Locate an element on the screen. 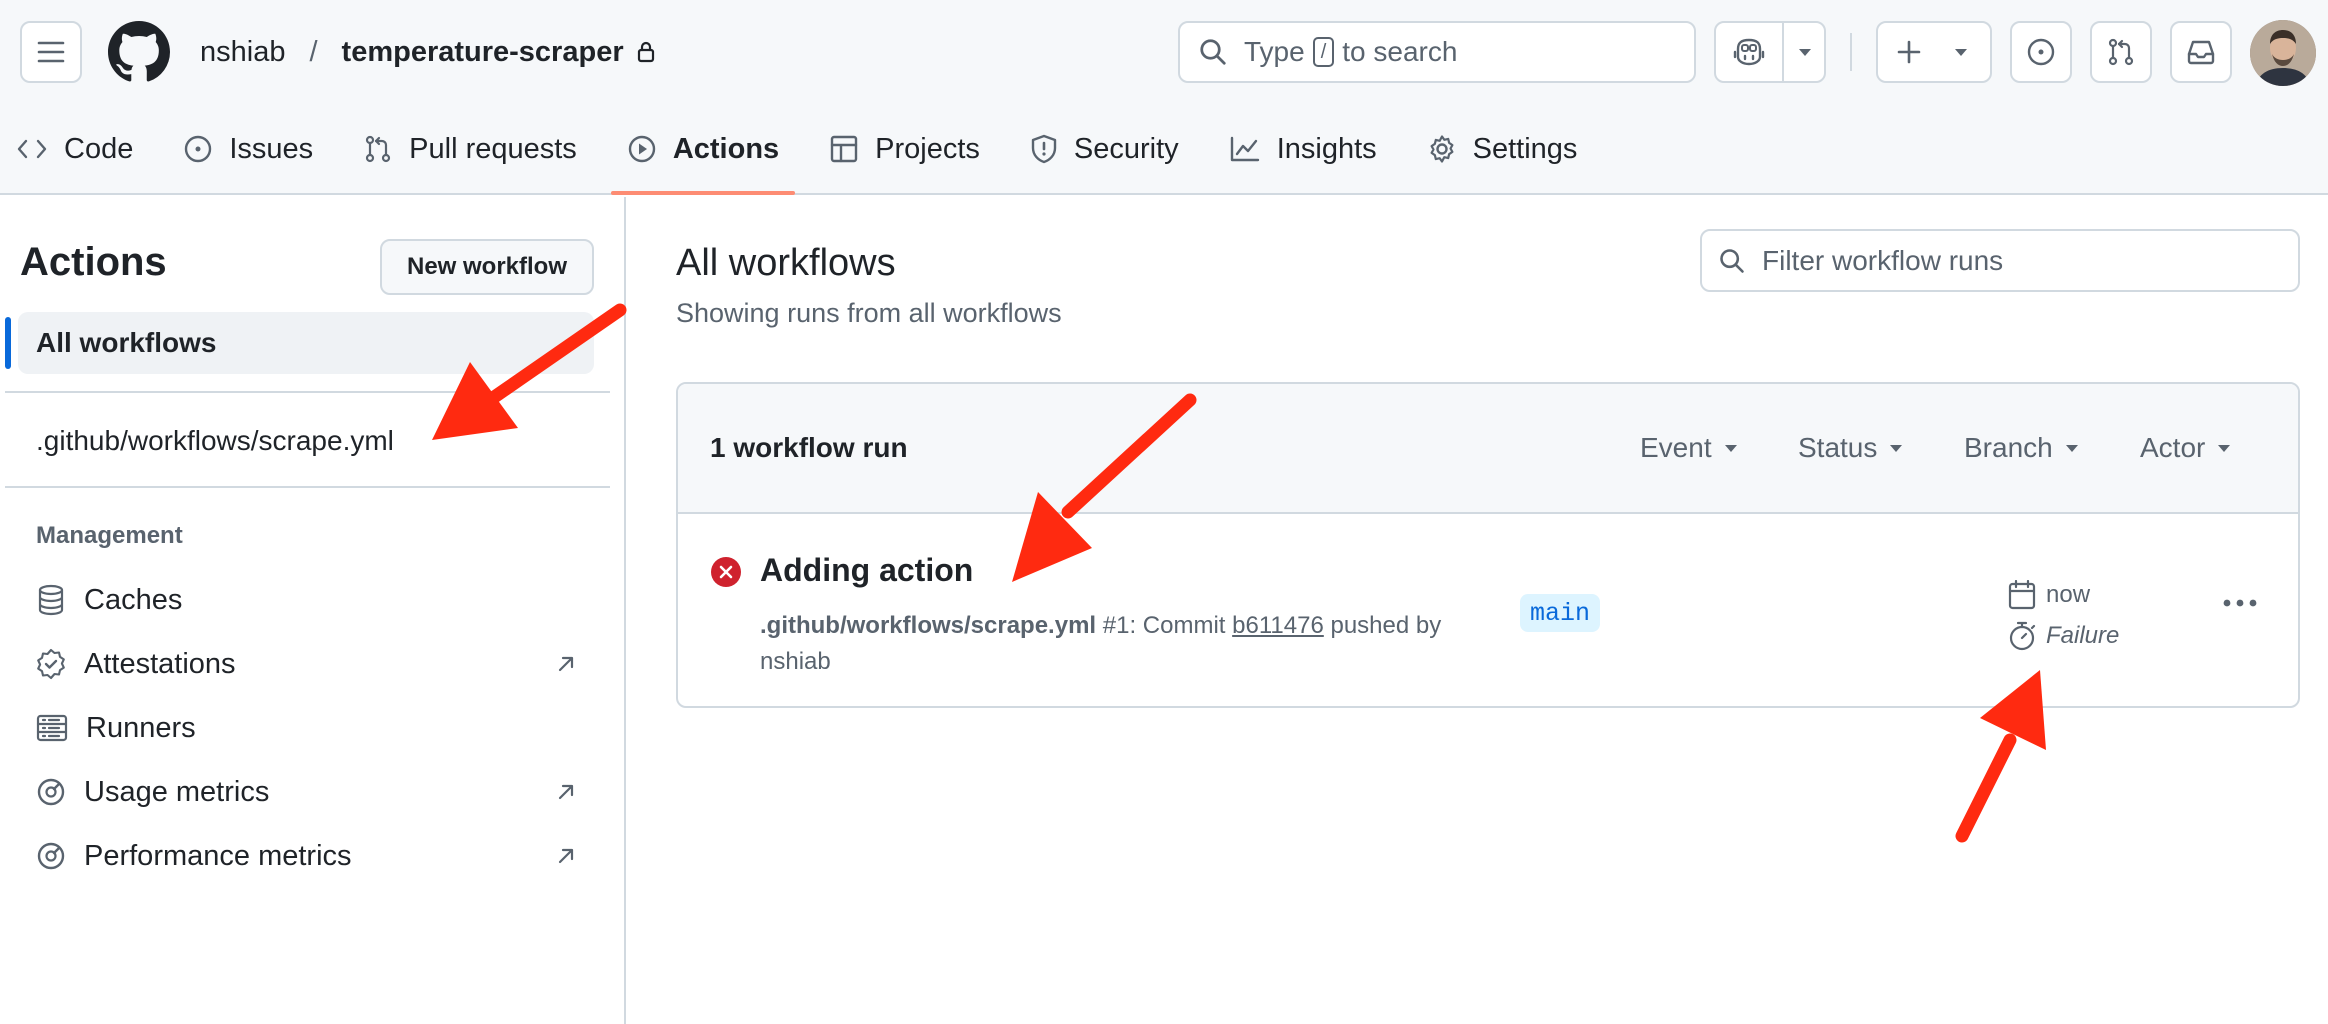 This screenshot has width=2328, height=1024. sidebar-item-usage-metrics: Usage metrics is located at coordinates (306, 792).